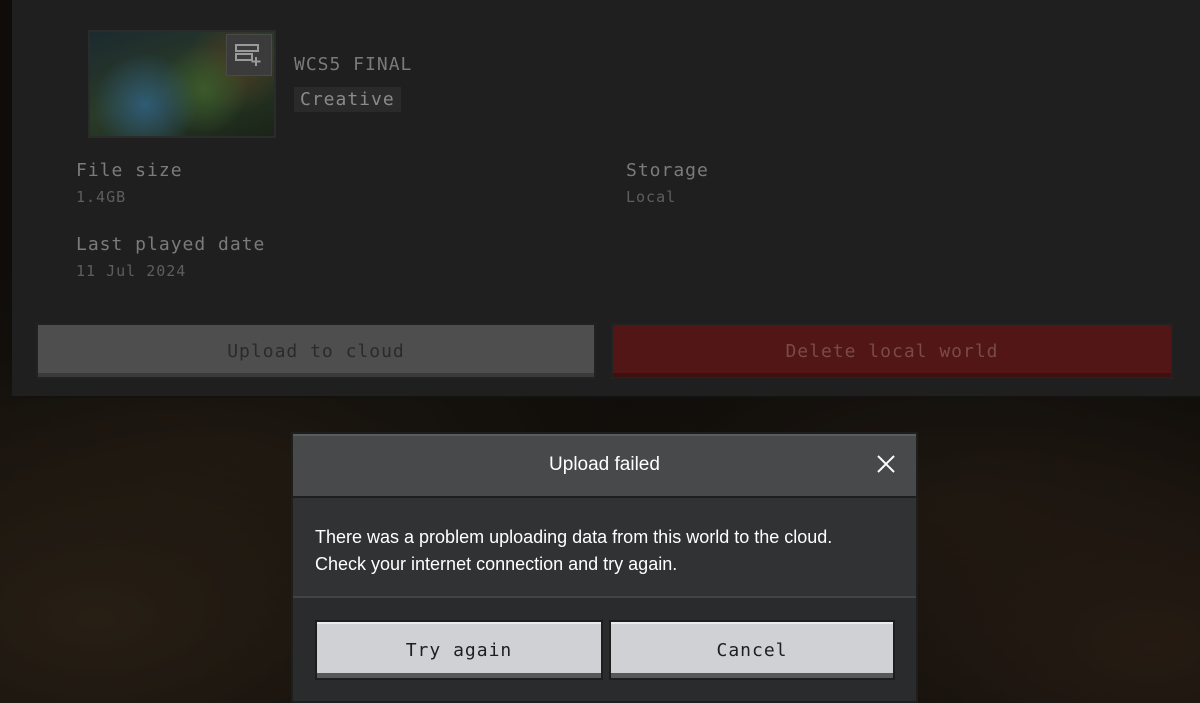  Describe the element at coordinates (752, 650) in the screenshot. I see `cancel-button: Cancel` at that location.